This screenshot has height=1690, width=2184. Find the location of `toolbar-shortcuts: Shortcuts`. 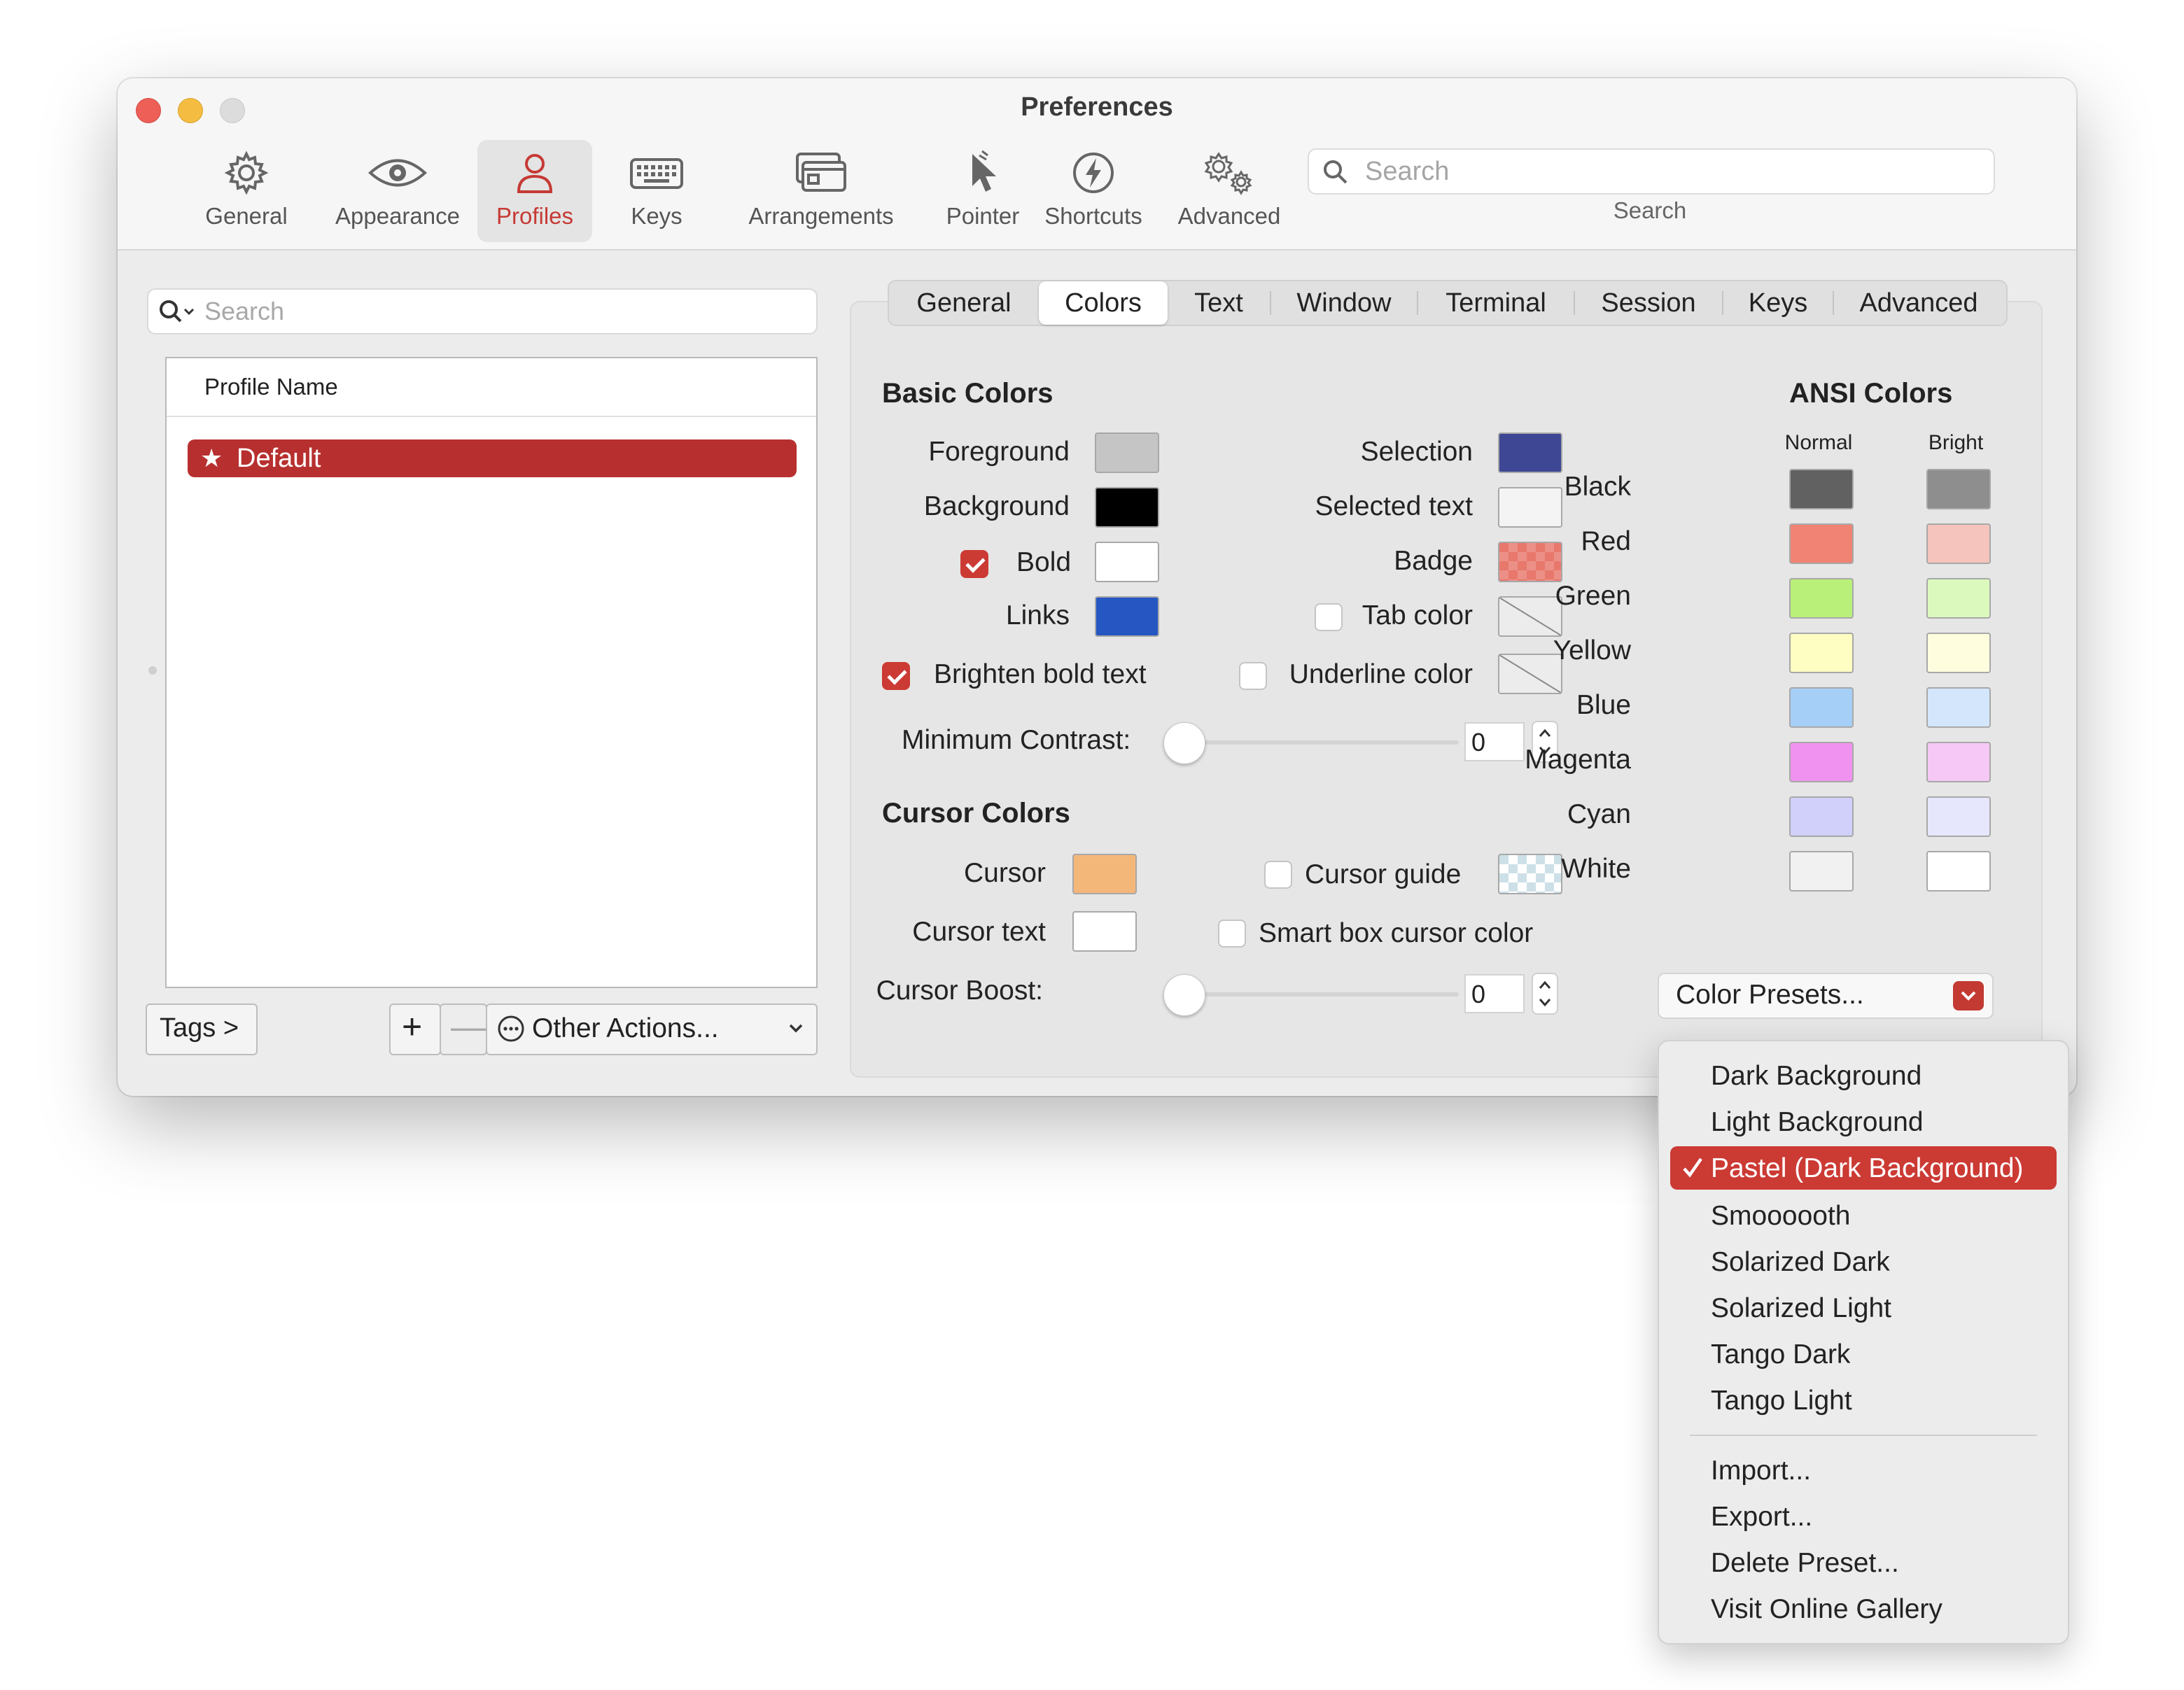

toolbar-shortcuts: Shortcuts is located at coordinates (1093, 191).